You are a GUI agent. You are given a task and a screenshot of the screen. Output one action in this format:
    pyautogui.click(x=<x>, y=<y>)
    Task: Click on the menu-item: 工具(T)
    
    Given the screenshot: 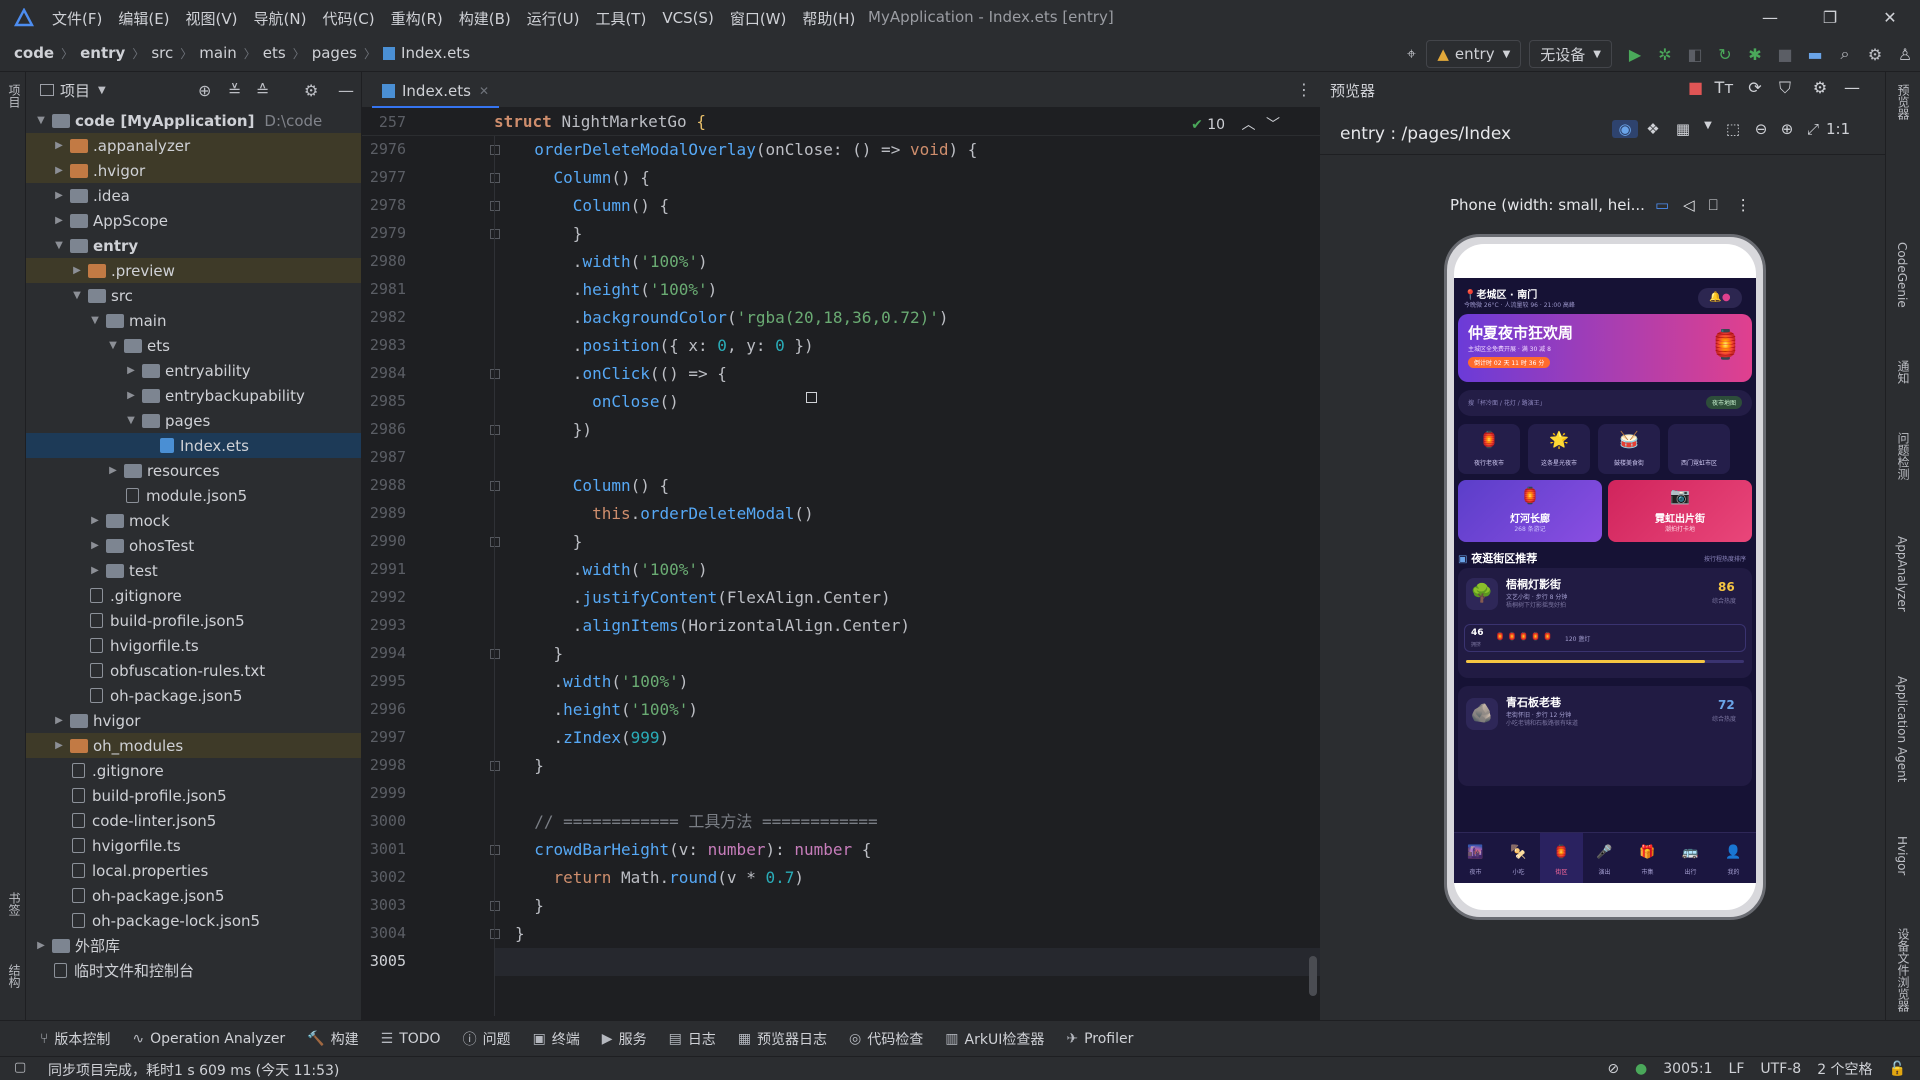 What is the action you would take?
    pyautogui.click(x=620, y=18)
    